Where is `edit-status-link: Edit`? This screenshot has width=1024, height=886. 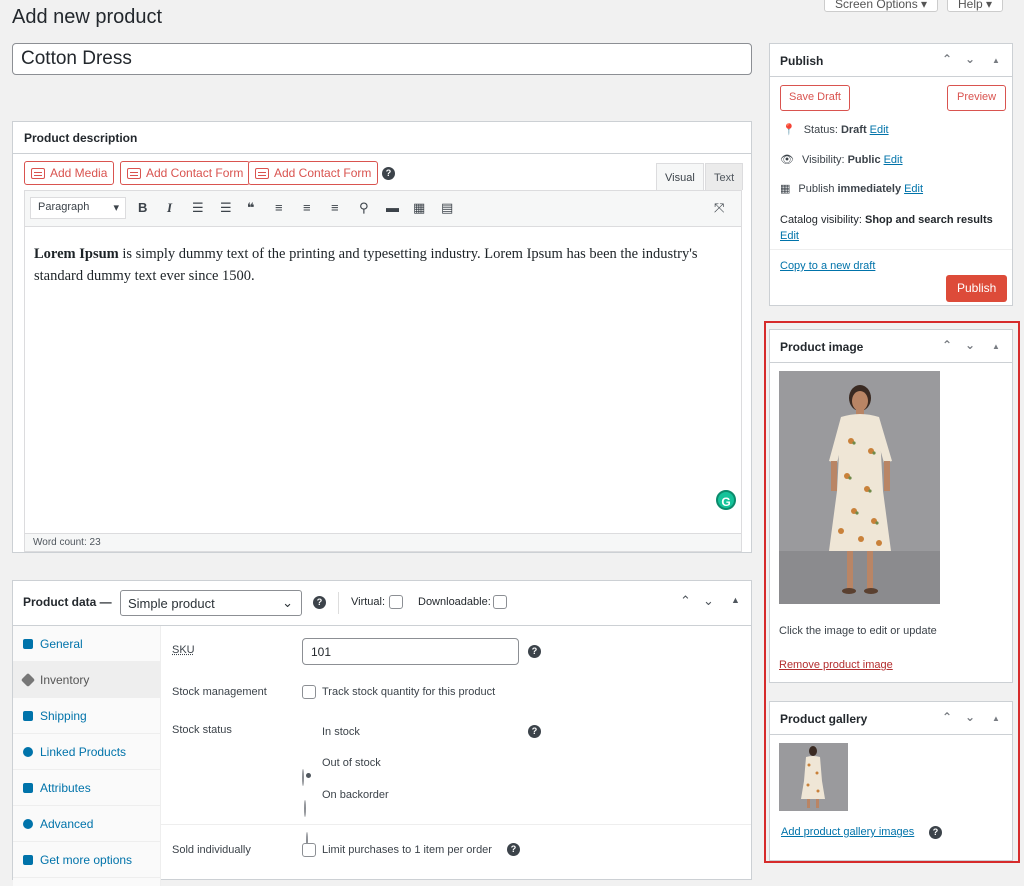 edit-status-link: Edit is located at coordinates (879, 130).